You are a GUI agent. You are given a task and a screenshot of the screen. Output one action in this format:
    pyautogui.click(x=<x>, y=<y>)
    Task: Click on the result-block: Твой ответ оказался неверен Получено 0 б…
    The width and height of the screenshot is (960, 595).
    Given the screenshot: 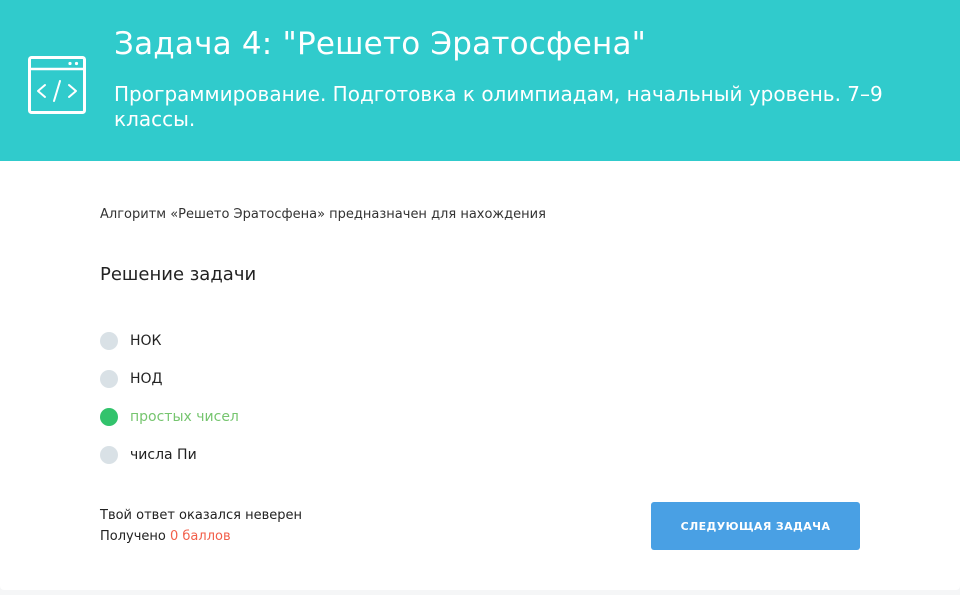 What is the action you would take?
    pyautogui.click(x=201, y=526)
    